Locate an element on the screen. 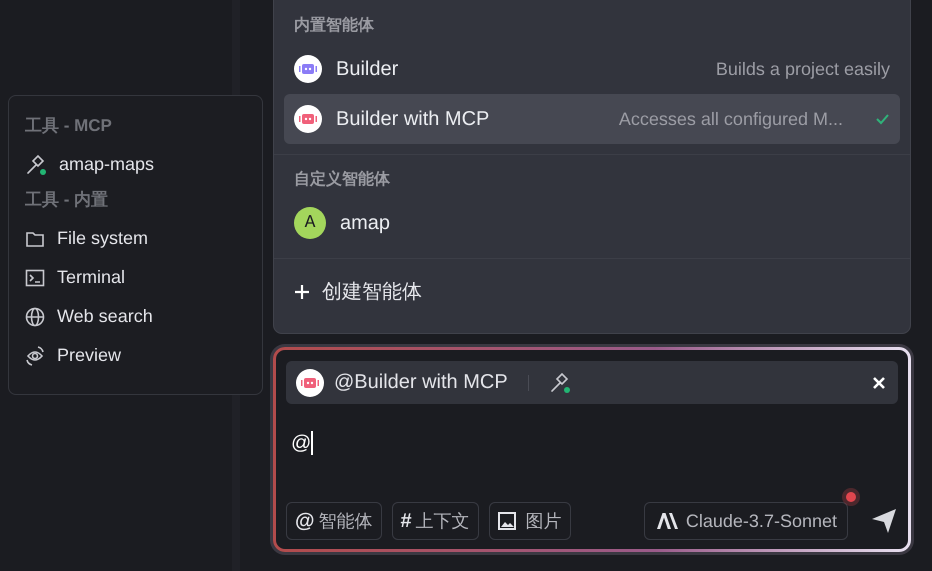 This screenshot has width=932, height=571. section-title: 内置智能体 is located at coordinates (334, 26).